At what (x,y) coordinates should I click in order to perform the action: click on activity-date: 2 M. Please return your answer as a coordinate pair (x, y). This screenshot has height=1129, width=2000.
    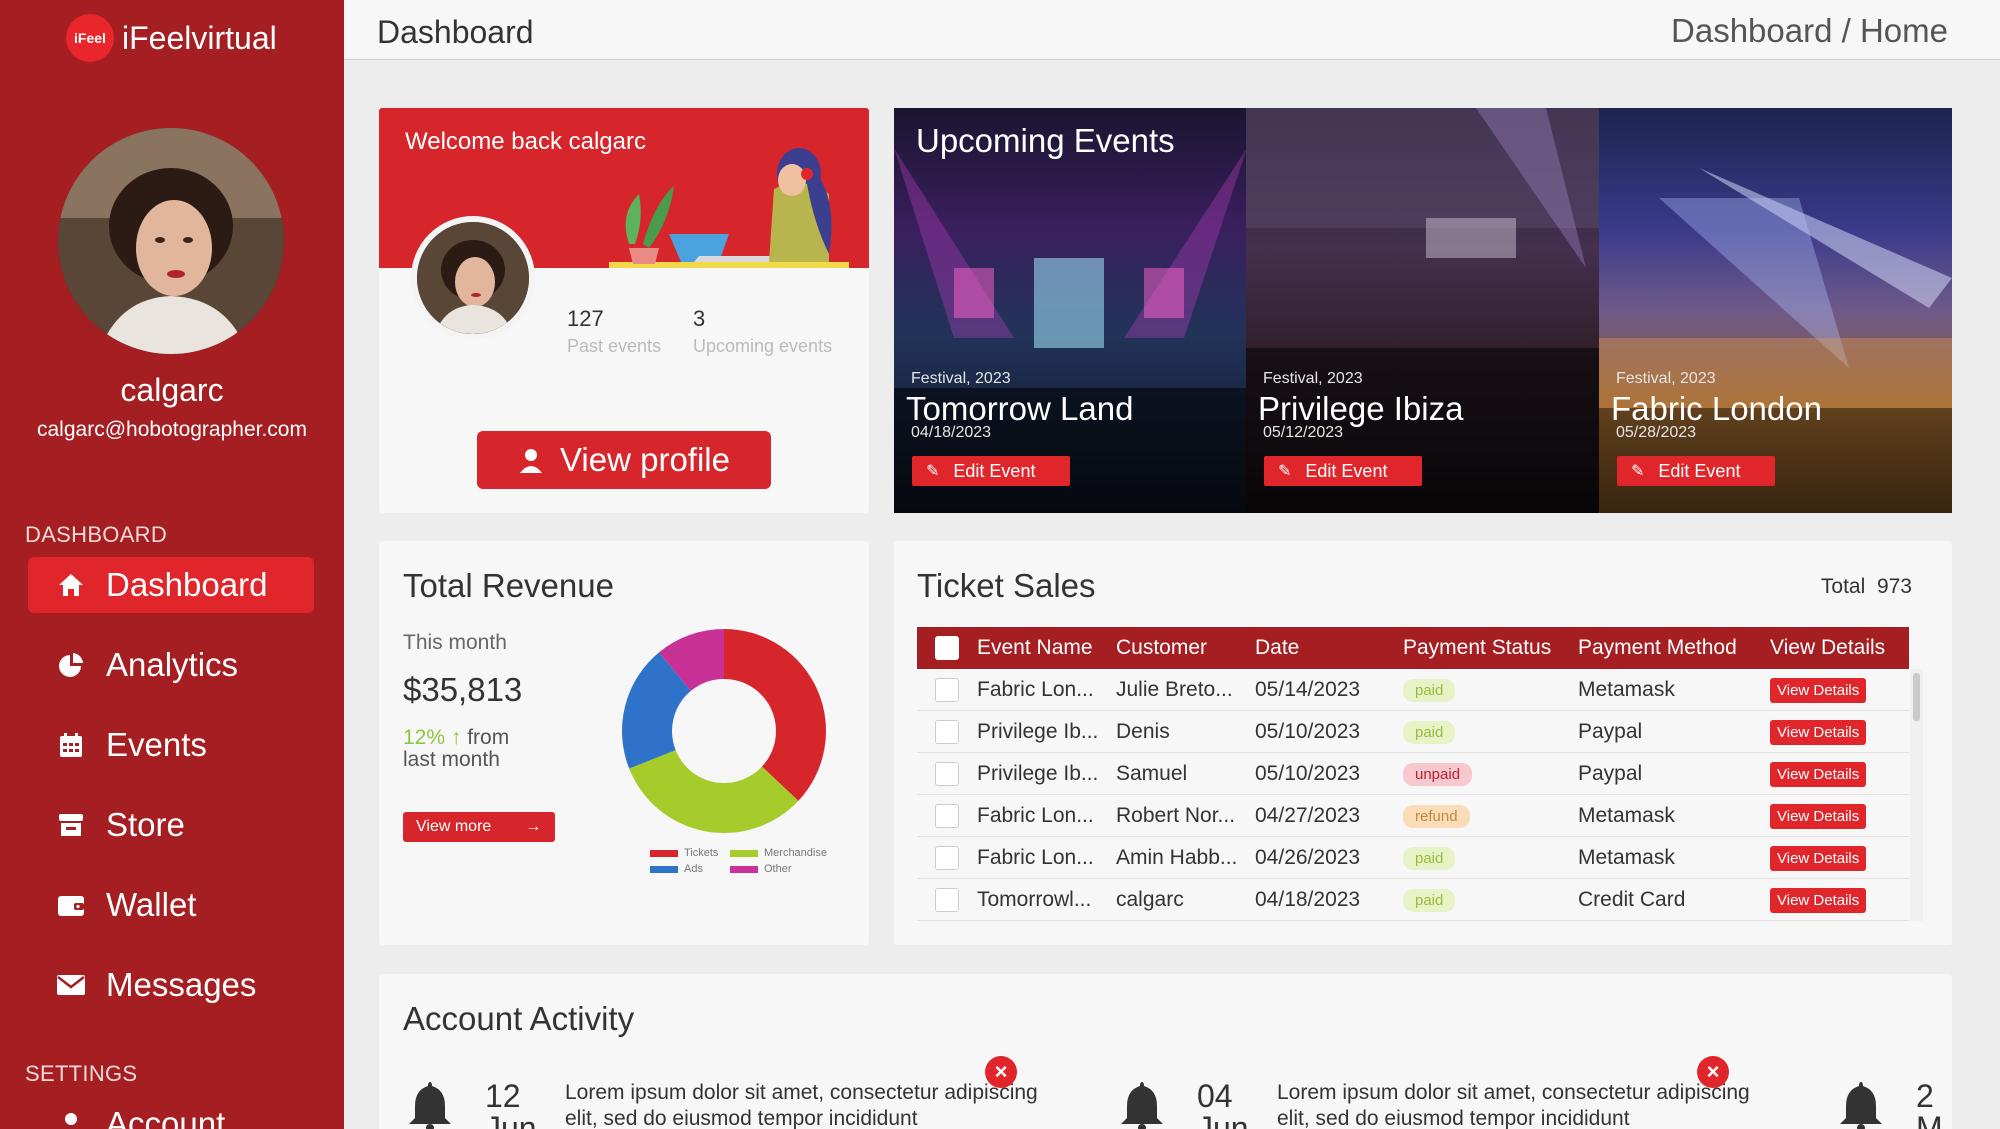
    Looking at the image, I should click on (1929, 1104).